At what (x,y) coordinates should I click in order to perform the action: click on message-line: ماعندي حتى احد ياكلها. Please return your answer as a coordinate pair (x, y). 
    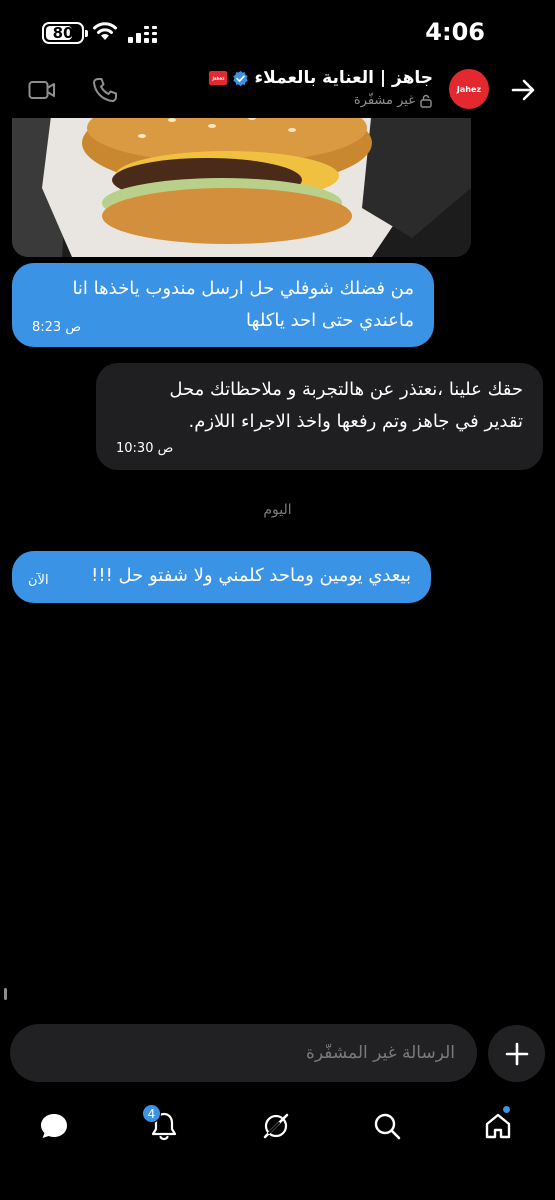
    Looking at the image, I should click on (330, 320).